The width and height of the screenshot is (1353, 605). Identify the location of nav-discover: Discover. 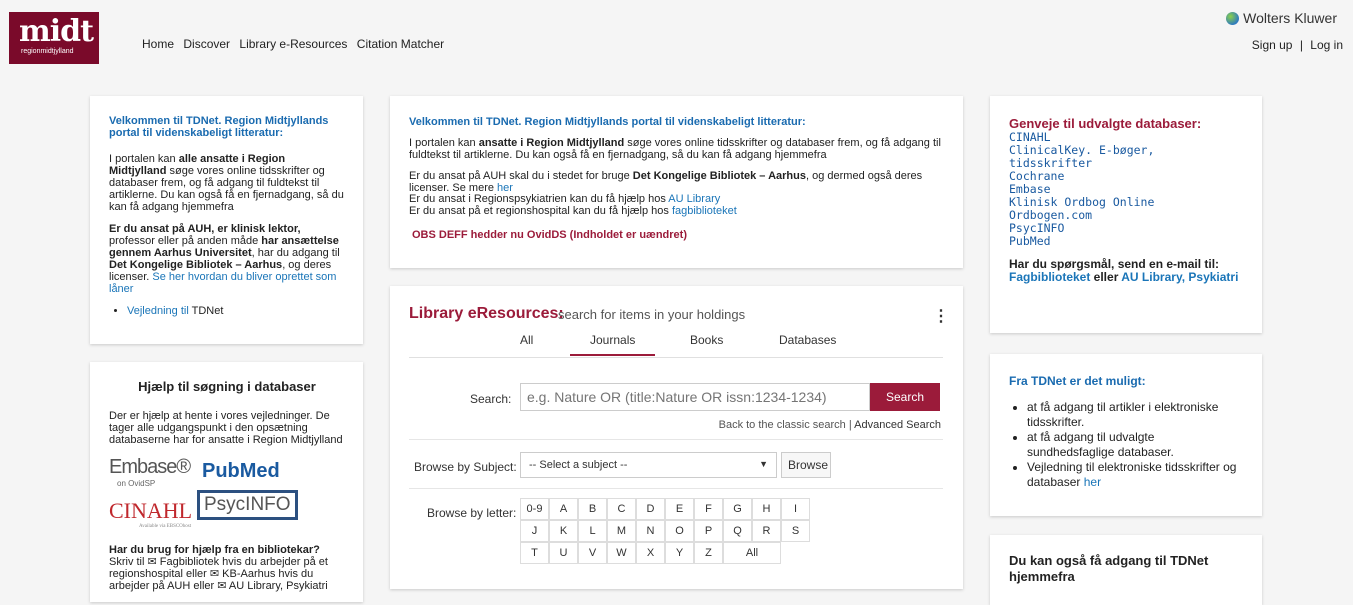
(206, 44).